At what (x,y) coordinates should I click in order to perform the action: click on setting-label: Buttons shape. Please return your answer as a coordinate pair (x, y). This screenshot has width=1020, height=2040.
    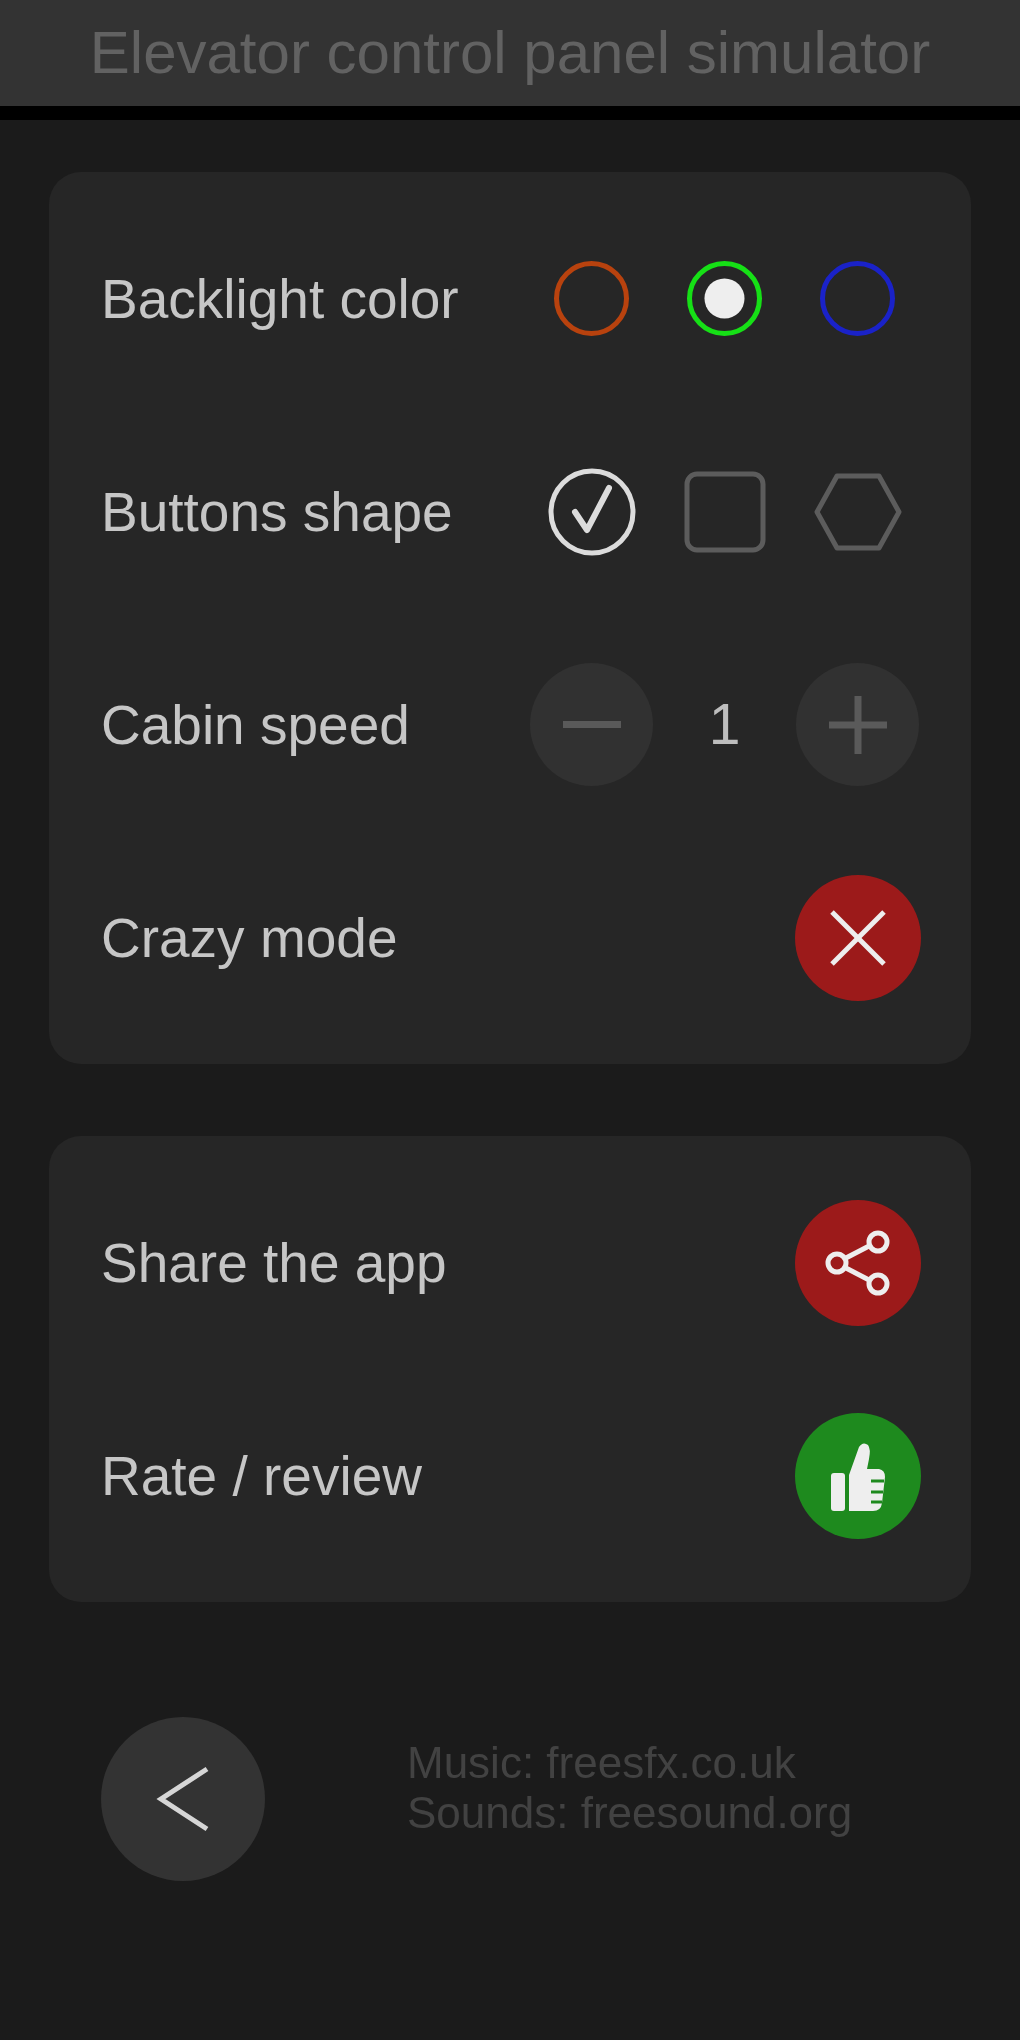
    Looking at the image, I should click on (277, 512).